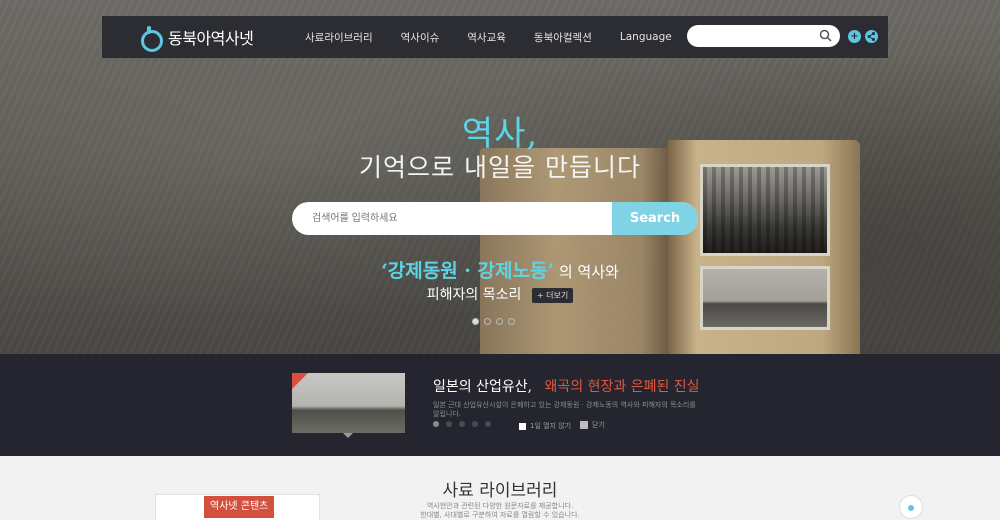 This screenshot has width=1000, height=520. What do you see at coordinates (465, 424) in the screenshot?
I see `band-slide-indicator` at bounding box center [465, 424].